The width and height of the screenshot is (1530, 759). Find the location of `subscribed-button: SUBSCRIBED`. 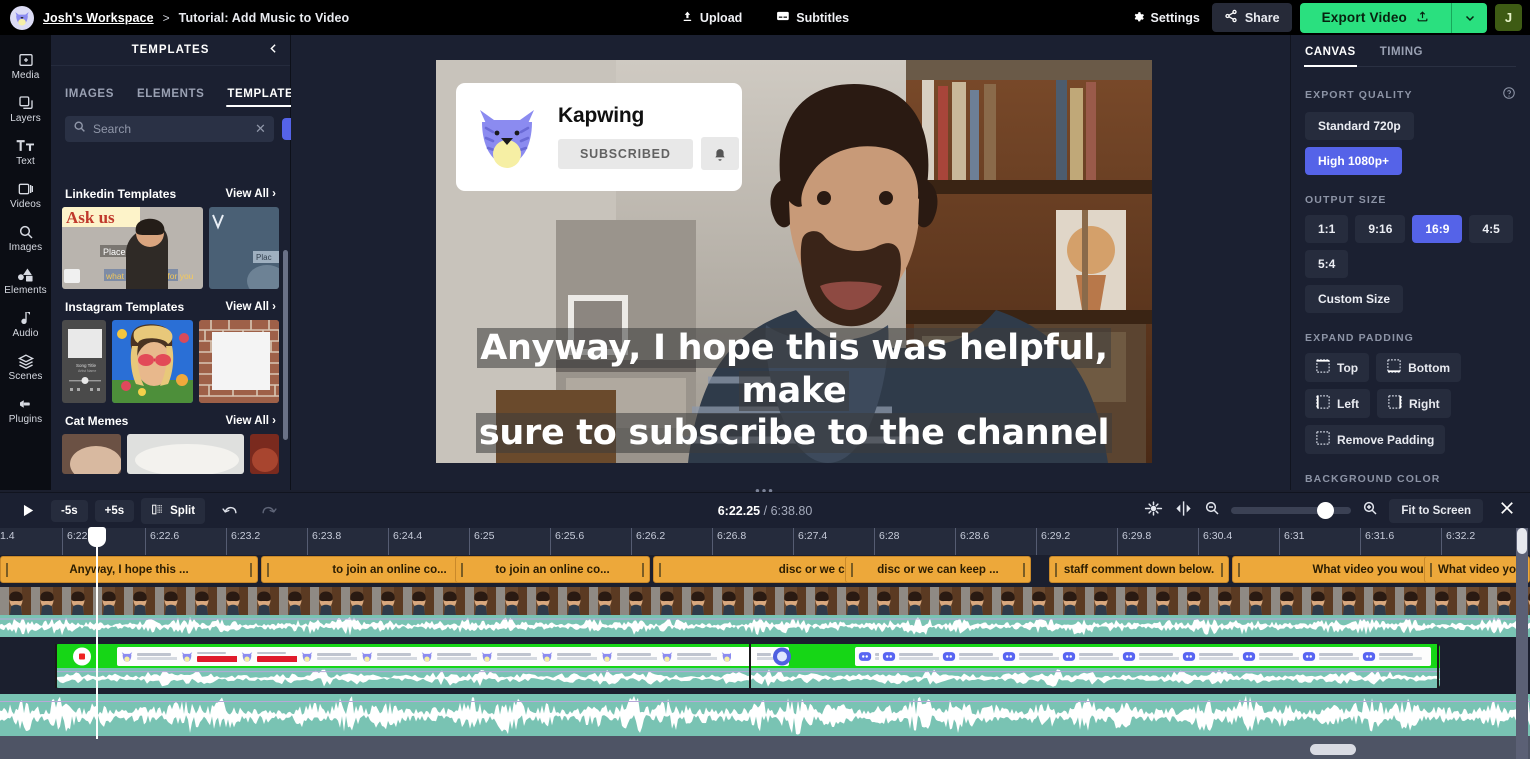

subscribed-button: SUBSCRIBED is located at coordinates (625, 153).